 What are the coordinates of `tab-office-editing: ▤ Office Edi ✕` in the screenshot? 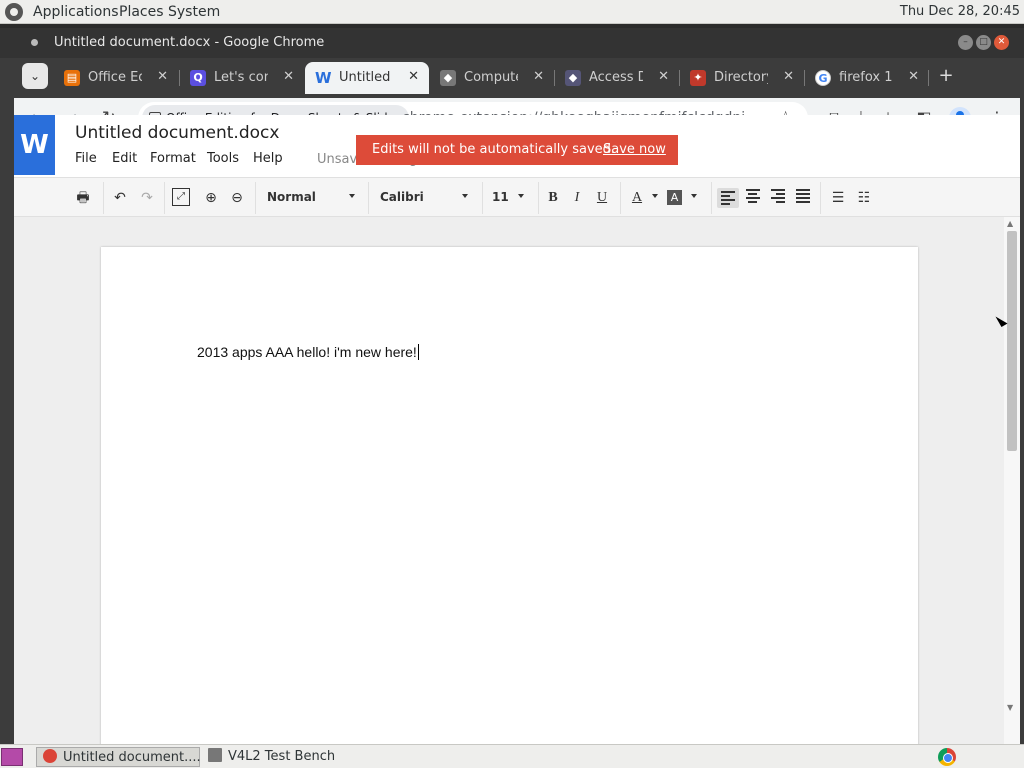 It's located at (116, 78).